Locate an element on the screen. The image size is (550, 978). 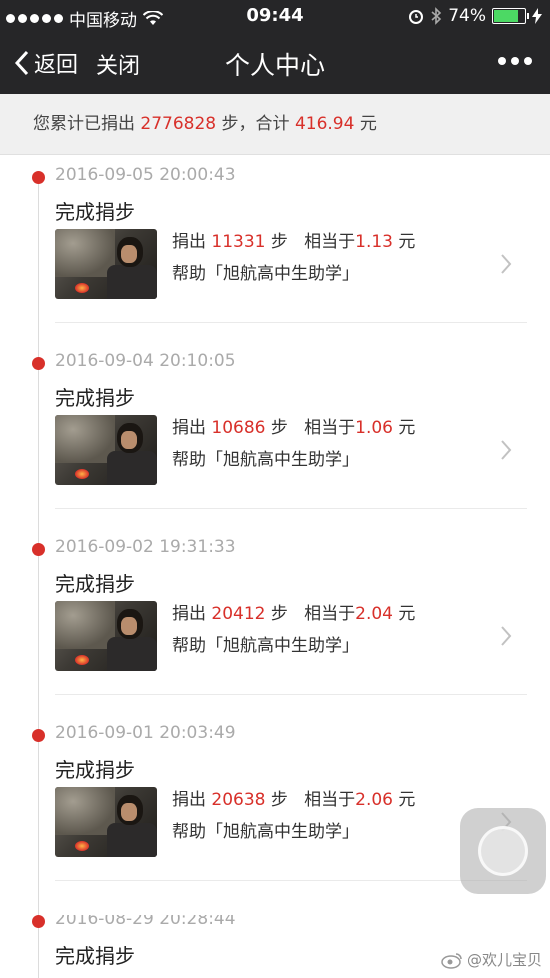
bluetooth-icon is located at coordinates (436, 16).